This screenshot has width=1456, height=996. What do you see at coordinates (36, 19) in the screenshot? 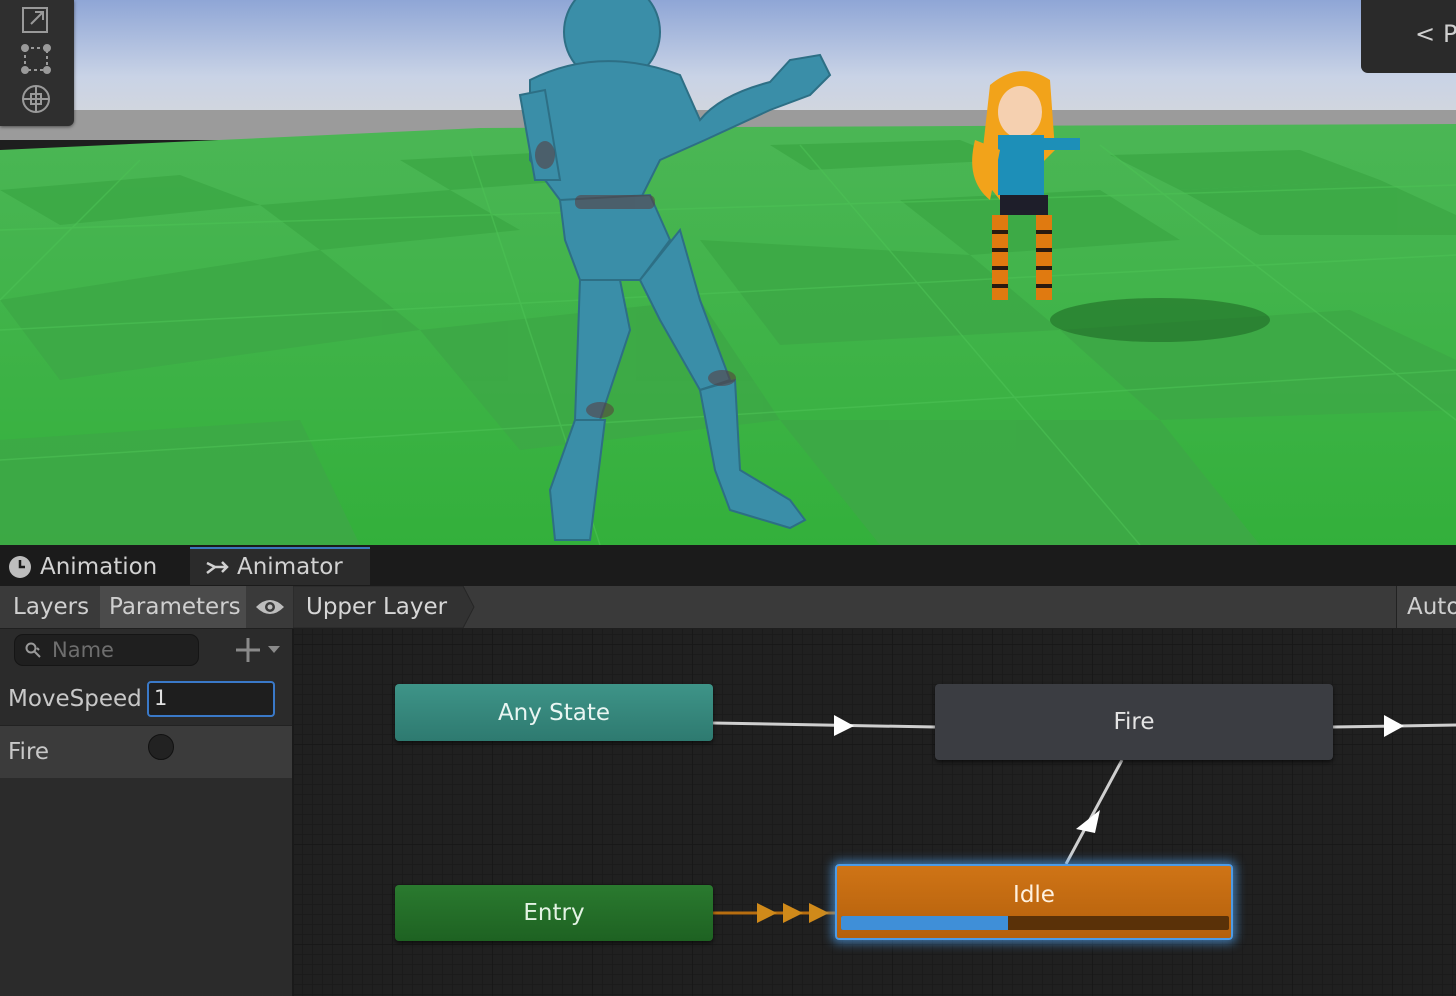
I see `rect-transform-icon` at bounding box center [36, 19].